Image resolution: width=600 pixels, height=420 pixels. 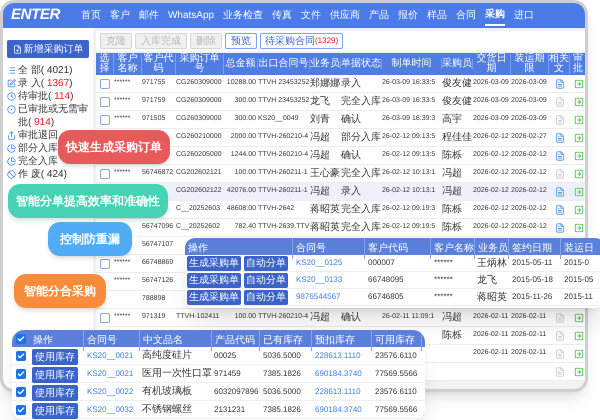 I want to click on contract-link: 9876544567, so click(x=329, y=297).